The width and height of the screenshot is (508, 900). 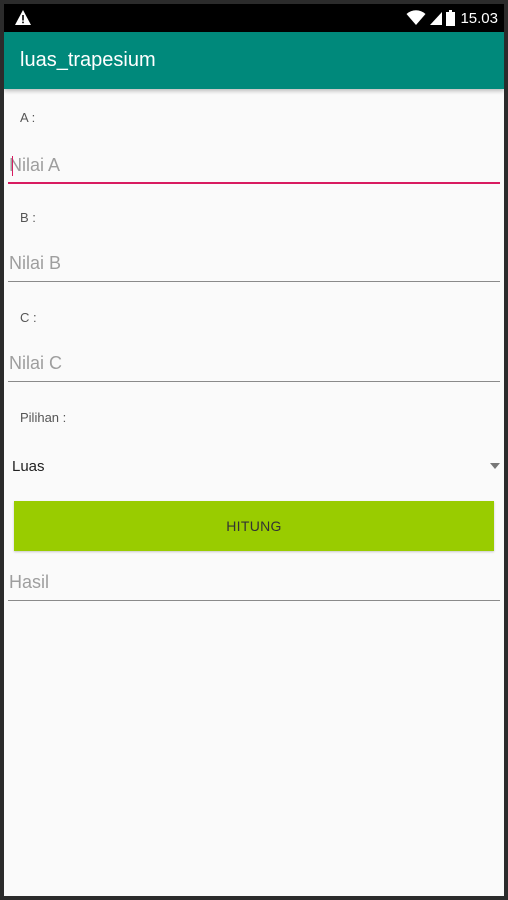 What do you see at coordinates (254, 467) in the screenshot?
I see `choice-spinner: Luas` at bounding box center [254, 467].